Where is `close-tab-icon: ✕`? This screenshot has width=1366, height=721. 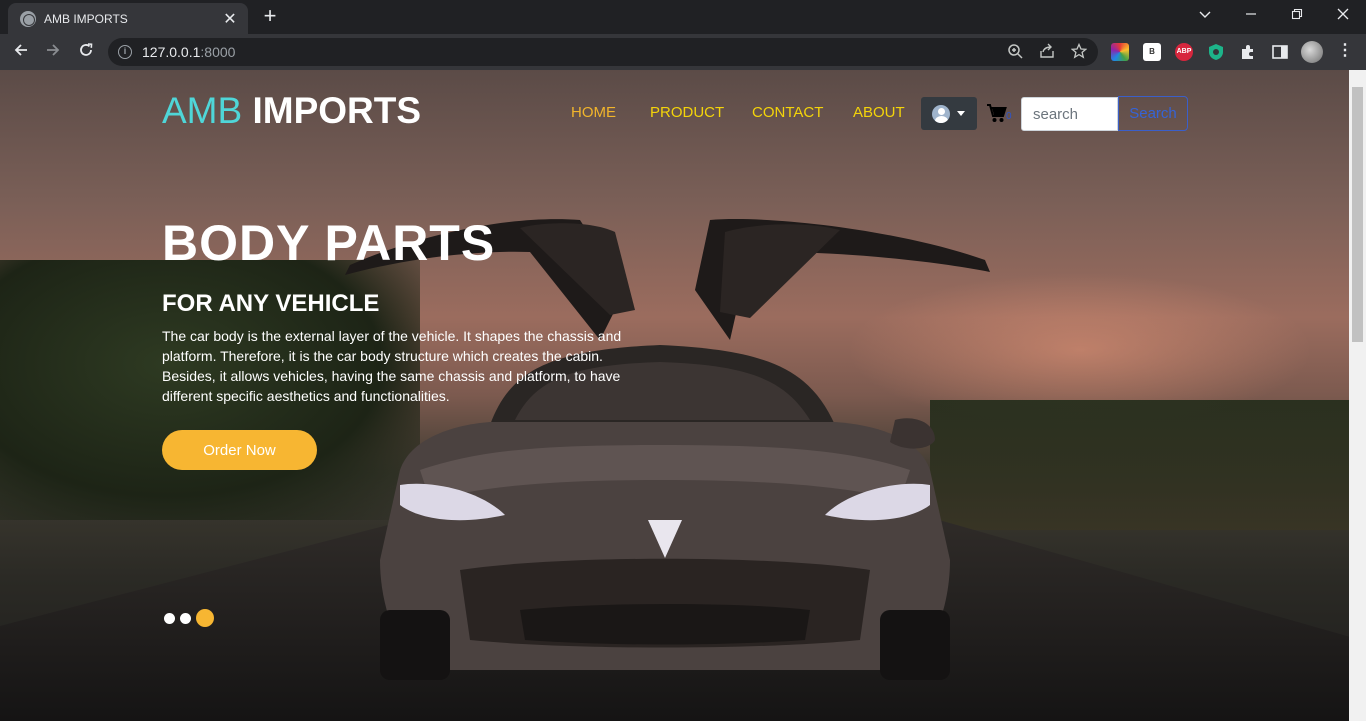
close-tab-icon: ✕ is located at coordinates (230, 19).